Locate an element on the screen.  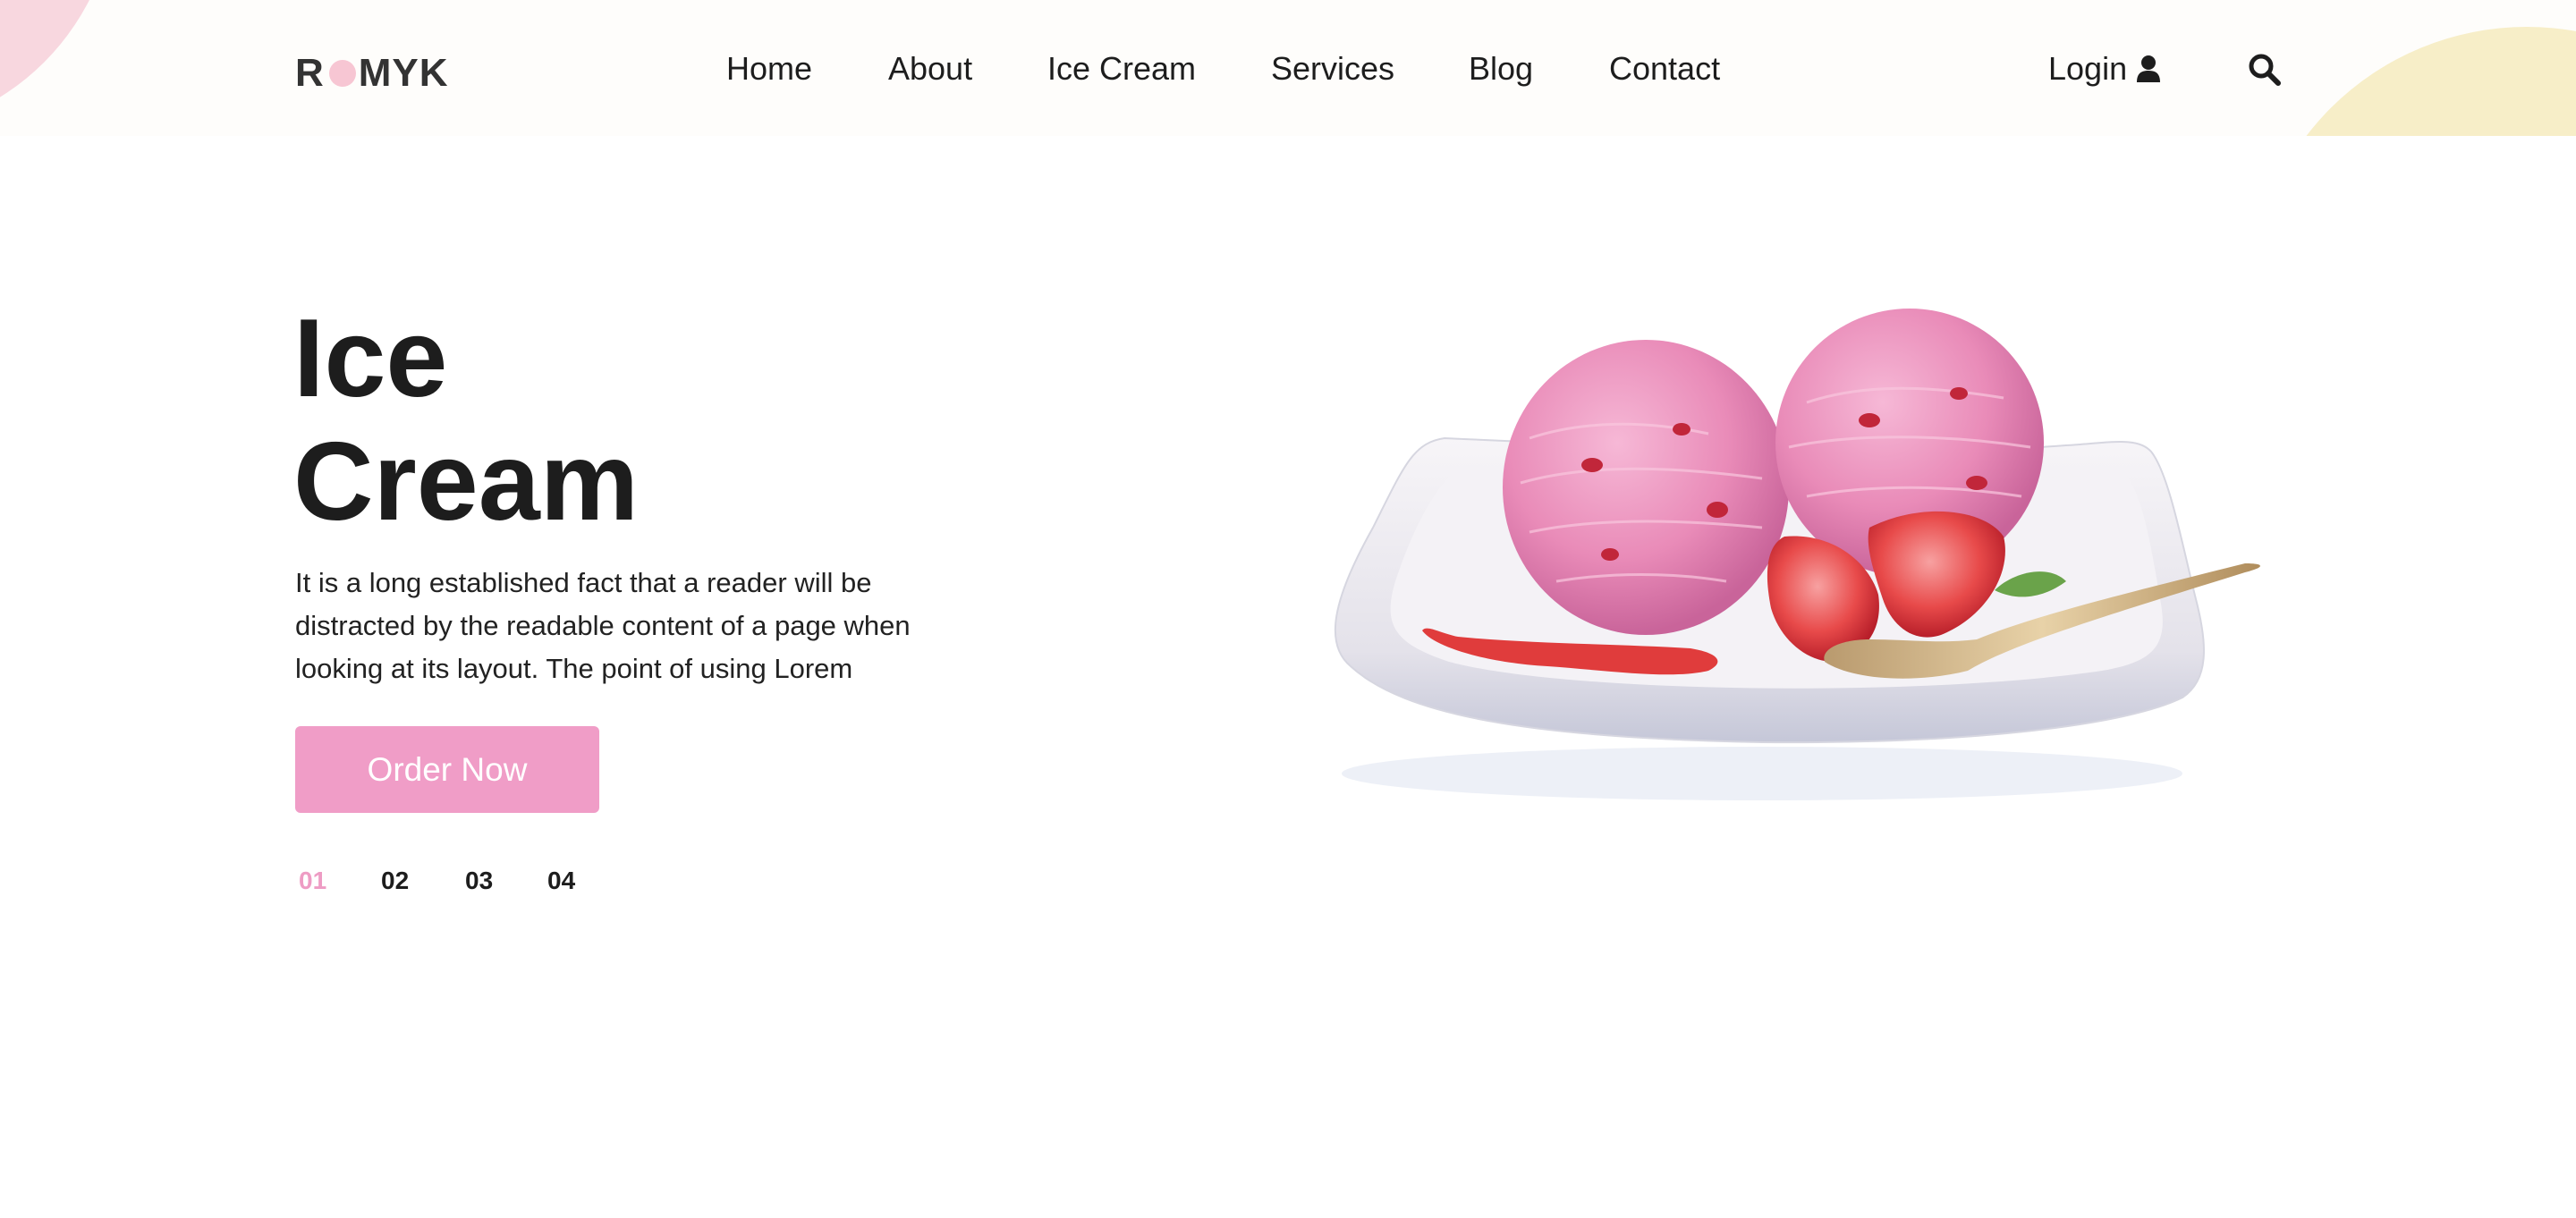
ice-cream-plate-image is located at coordinates (1797, 554).